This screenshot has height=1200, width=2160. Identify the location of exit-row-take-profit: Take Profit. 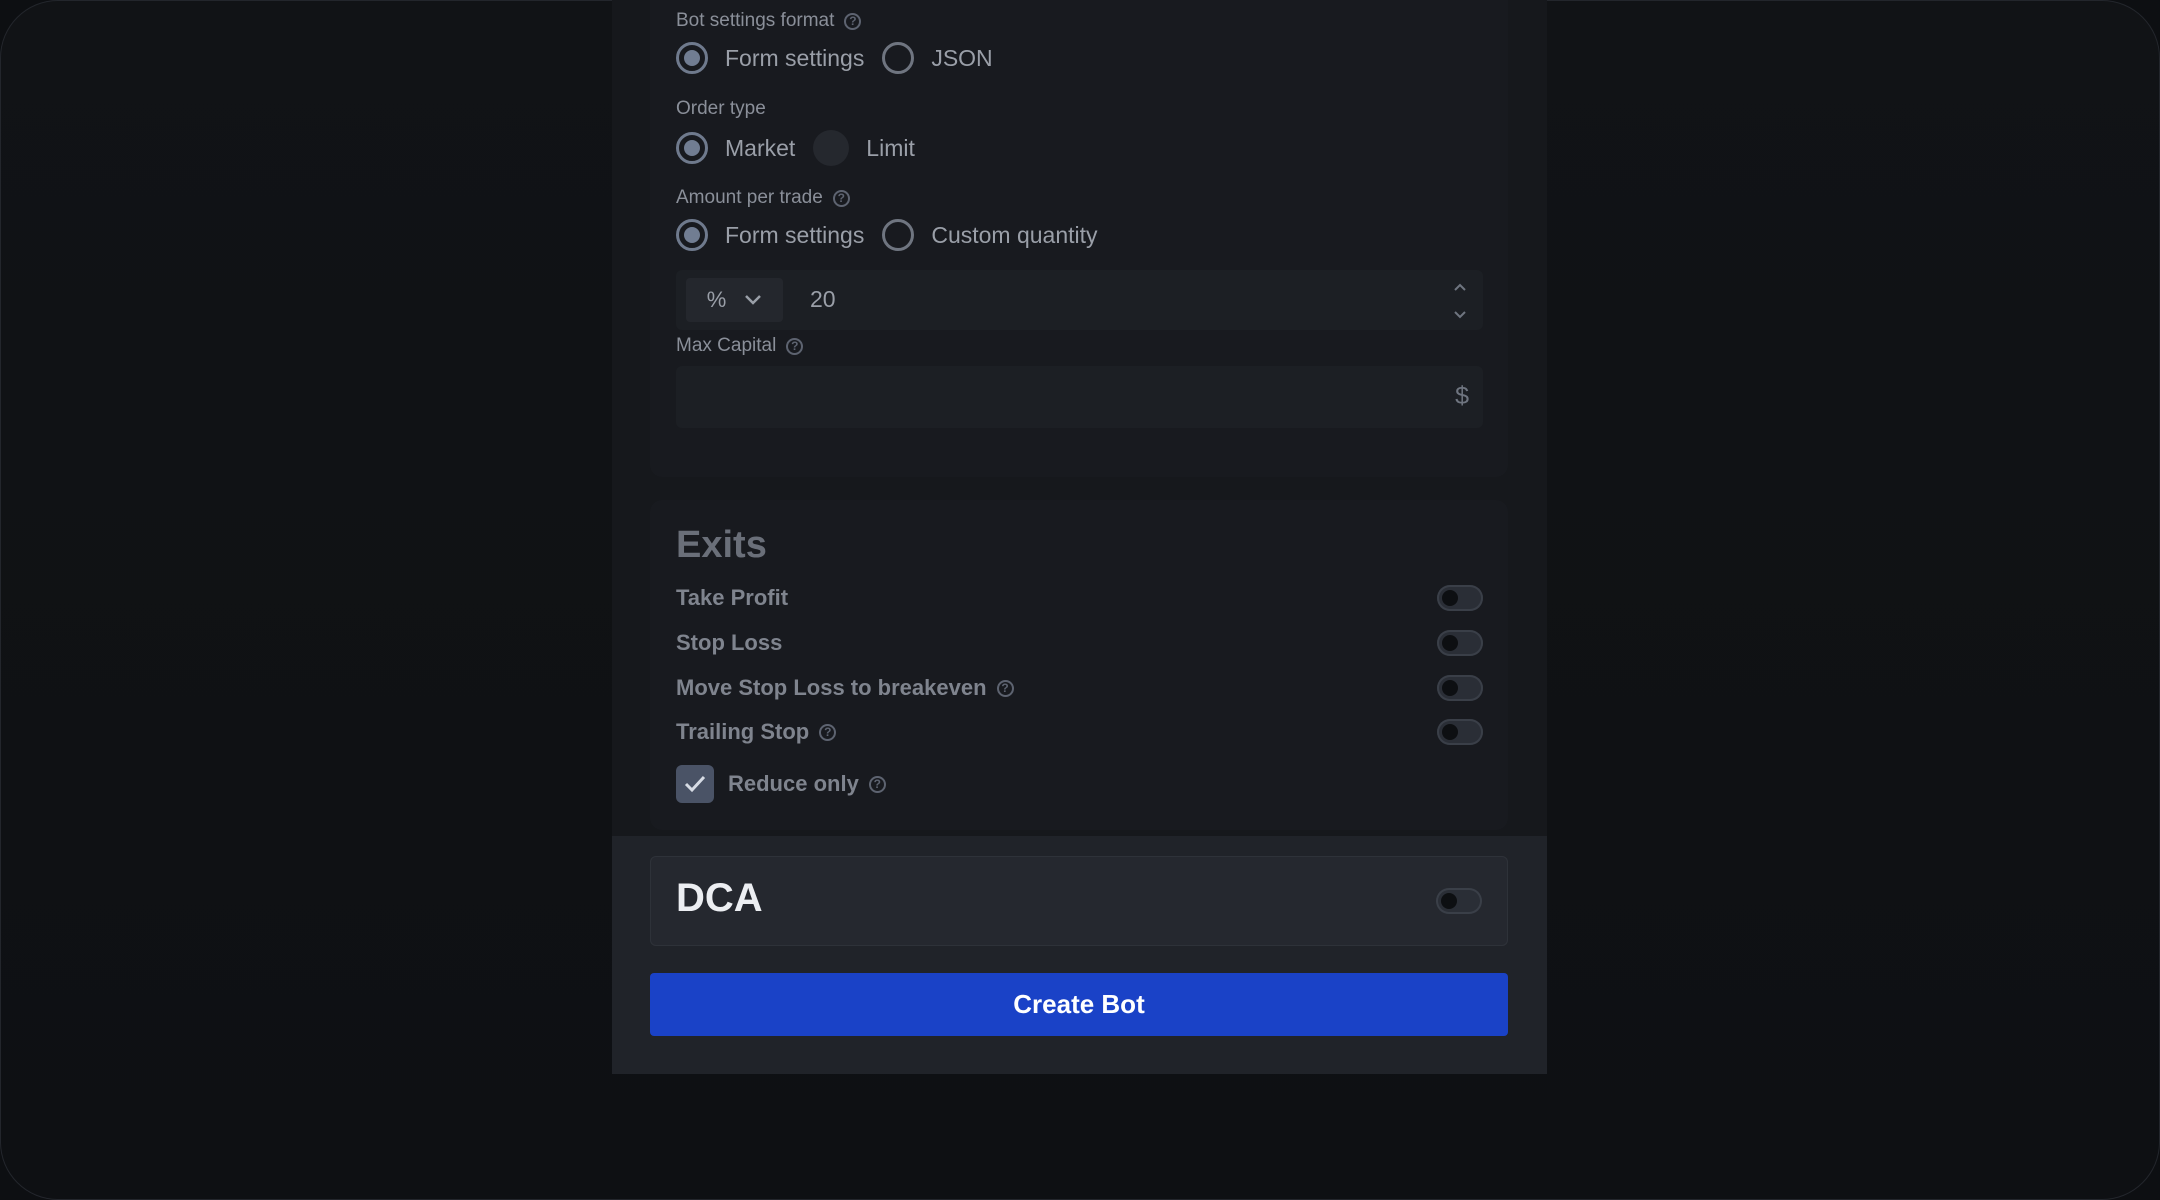
(1079, 598).